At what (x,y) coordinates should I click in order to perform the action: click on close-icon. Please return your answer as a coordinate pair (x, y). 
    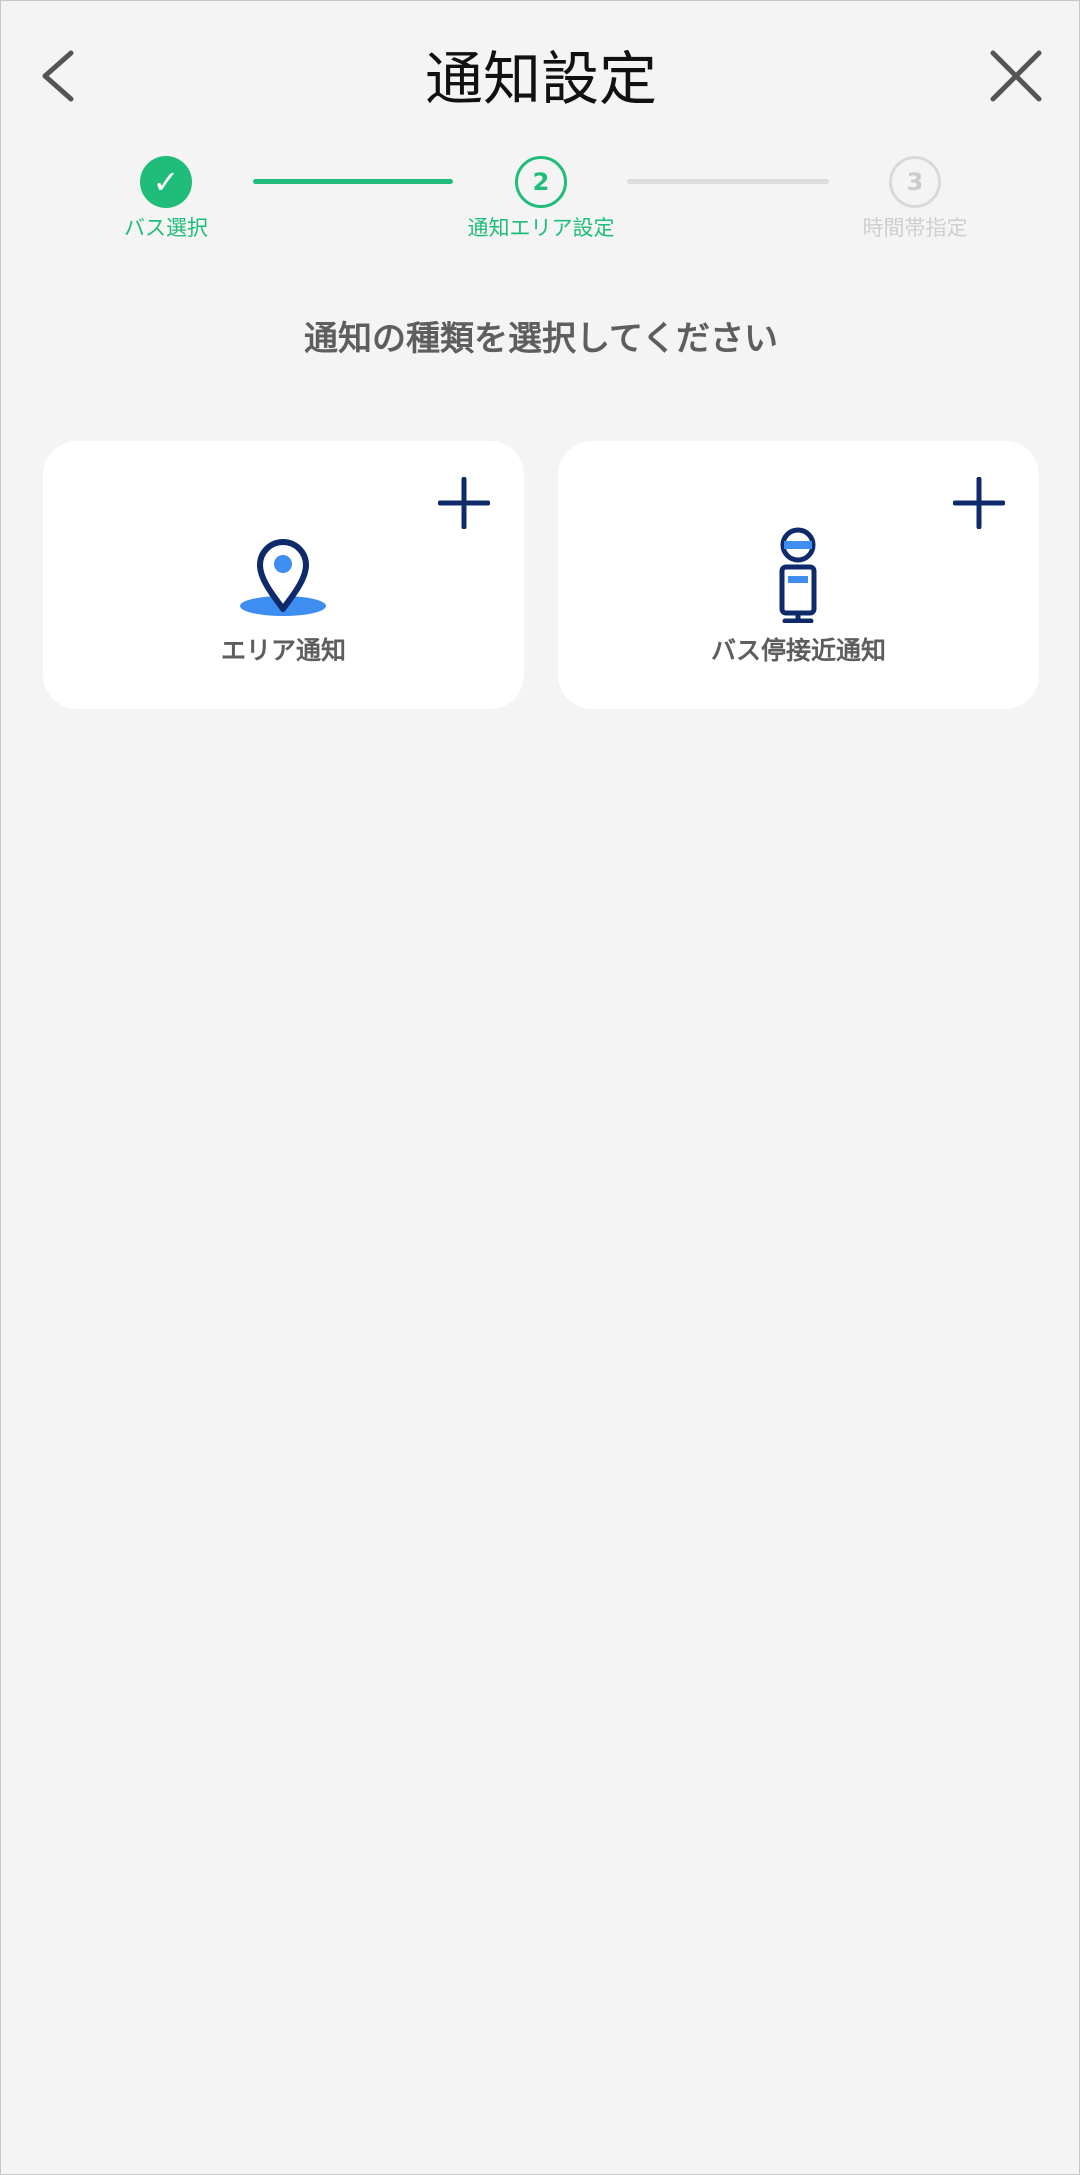
    Looking at the image, I should click on (1016, 76).